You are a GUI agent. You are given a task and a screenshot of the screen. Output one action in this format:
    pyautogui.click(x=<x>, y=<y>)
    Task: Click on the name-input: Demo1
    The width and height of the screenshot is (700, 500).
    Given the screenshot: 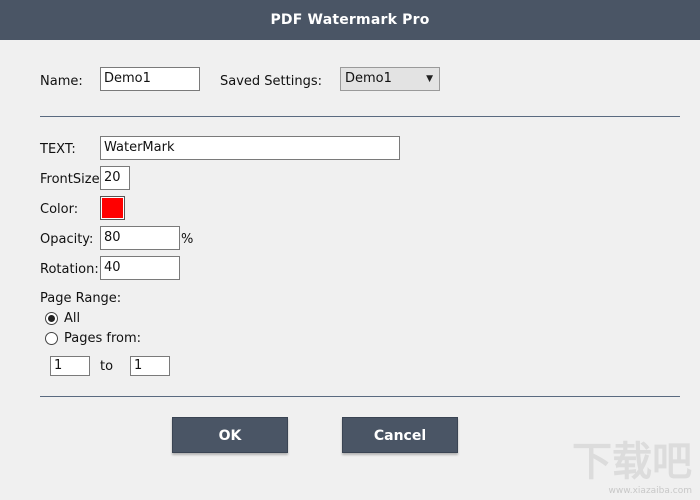 What is the action you would take?
    pyautogui.click(x=150, y=79)
    